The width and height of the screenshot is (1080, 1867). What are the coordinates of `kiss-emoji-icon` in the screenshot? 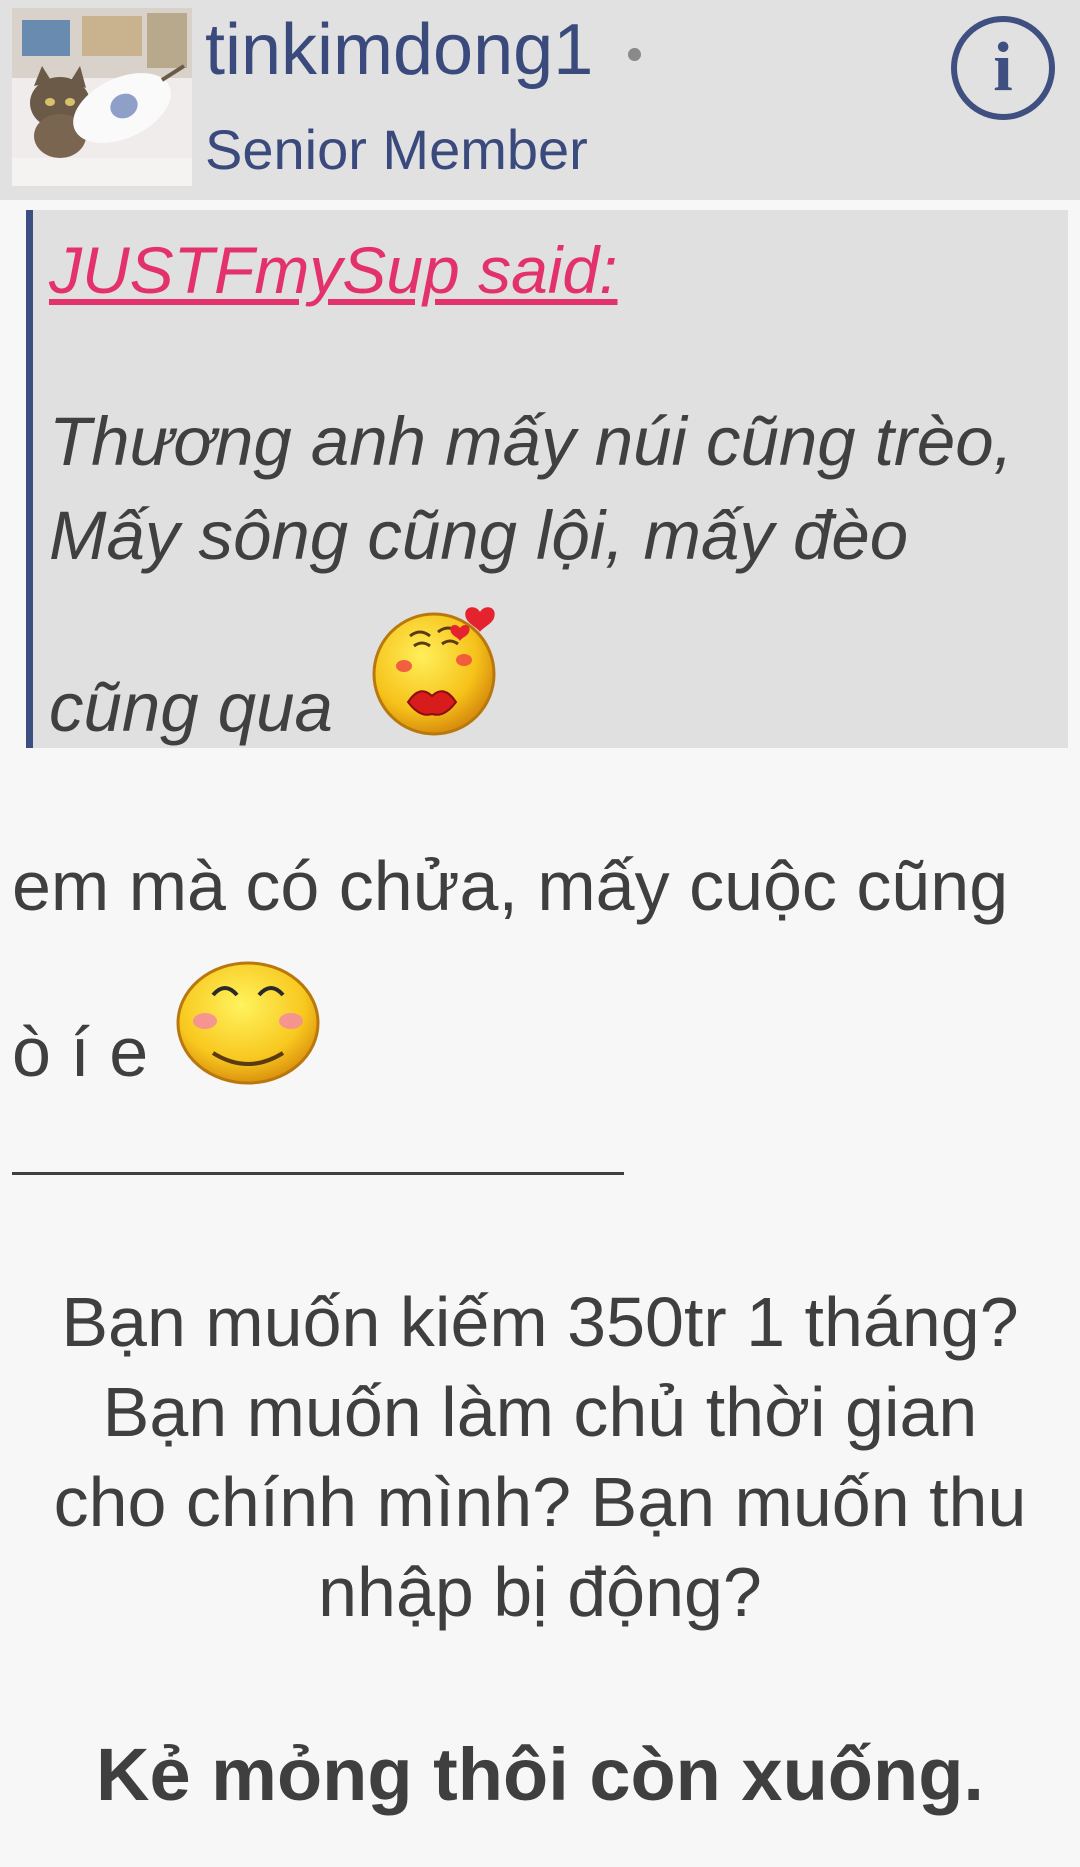 It's located at (434, 671).